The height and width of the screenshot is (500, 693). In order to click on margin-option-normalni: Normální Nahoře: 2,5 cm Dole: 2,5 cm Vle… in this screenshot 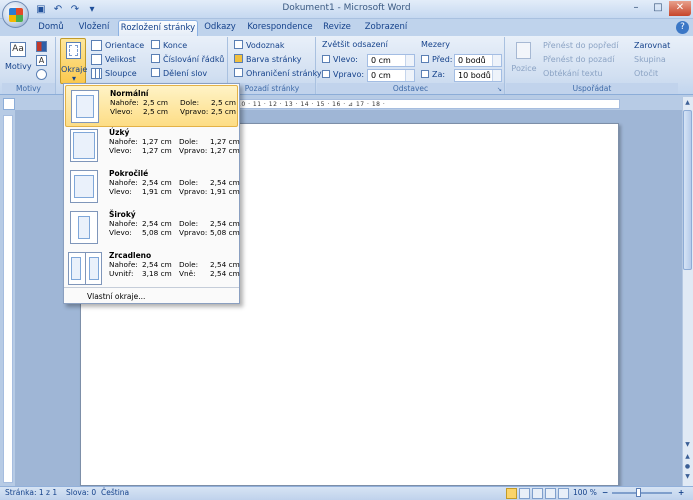, I will do `click(151, 106)`.